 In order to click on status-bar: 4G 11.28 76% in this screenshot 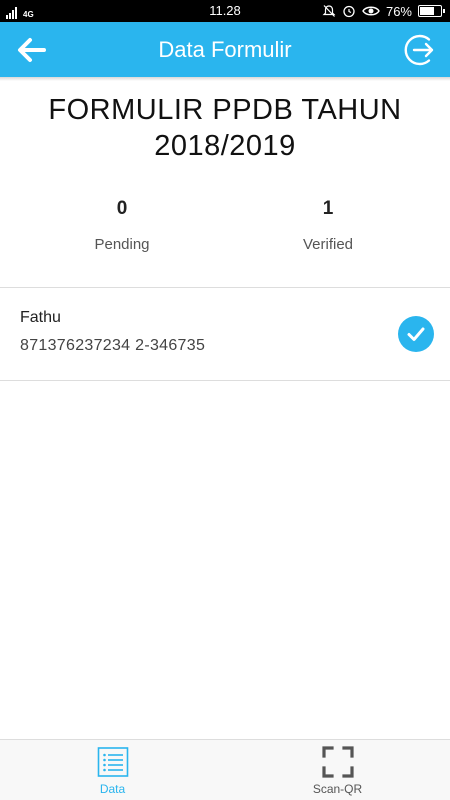, I will do `click(225, 11)`.